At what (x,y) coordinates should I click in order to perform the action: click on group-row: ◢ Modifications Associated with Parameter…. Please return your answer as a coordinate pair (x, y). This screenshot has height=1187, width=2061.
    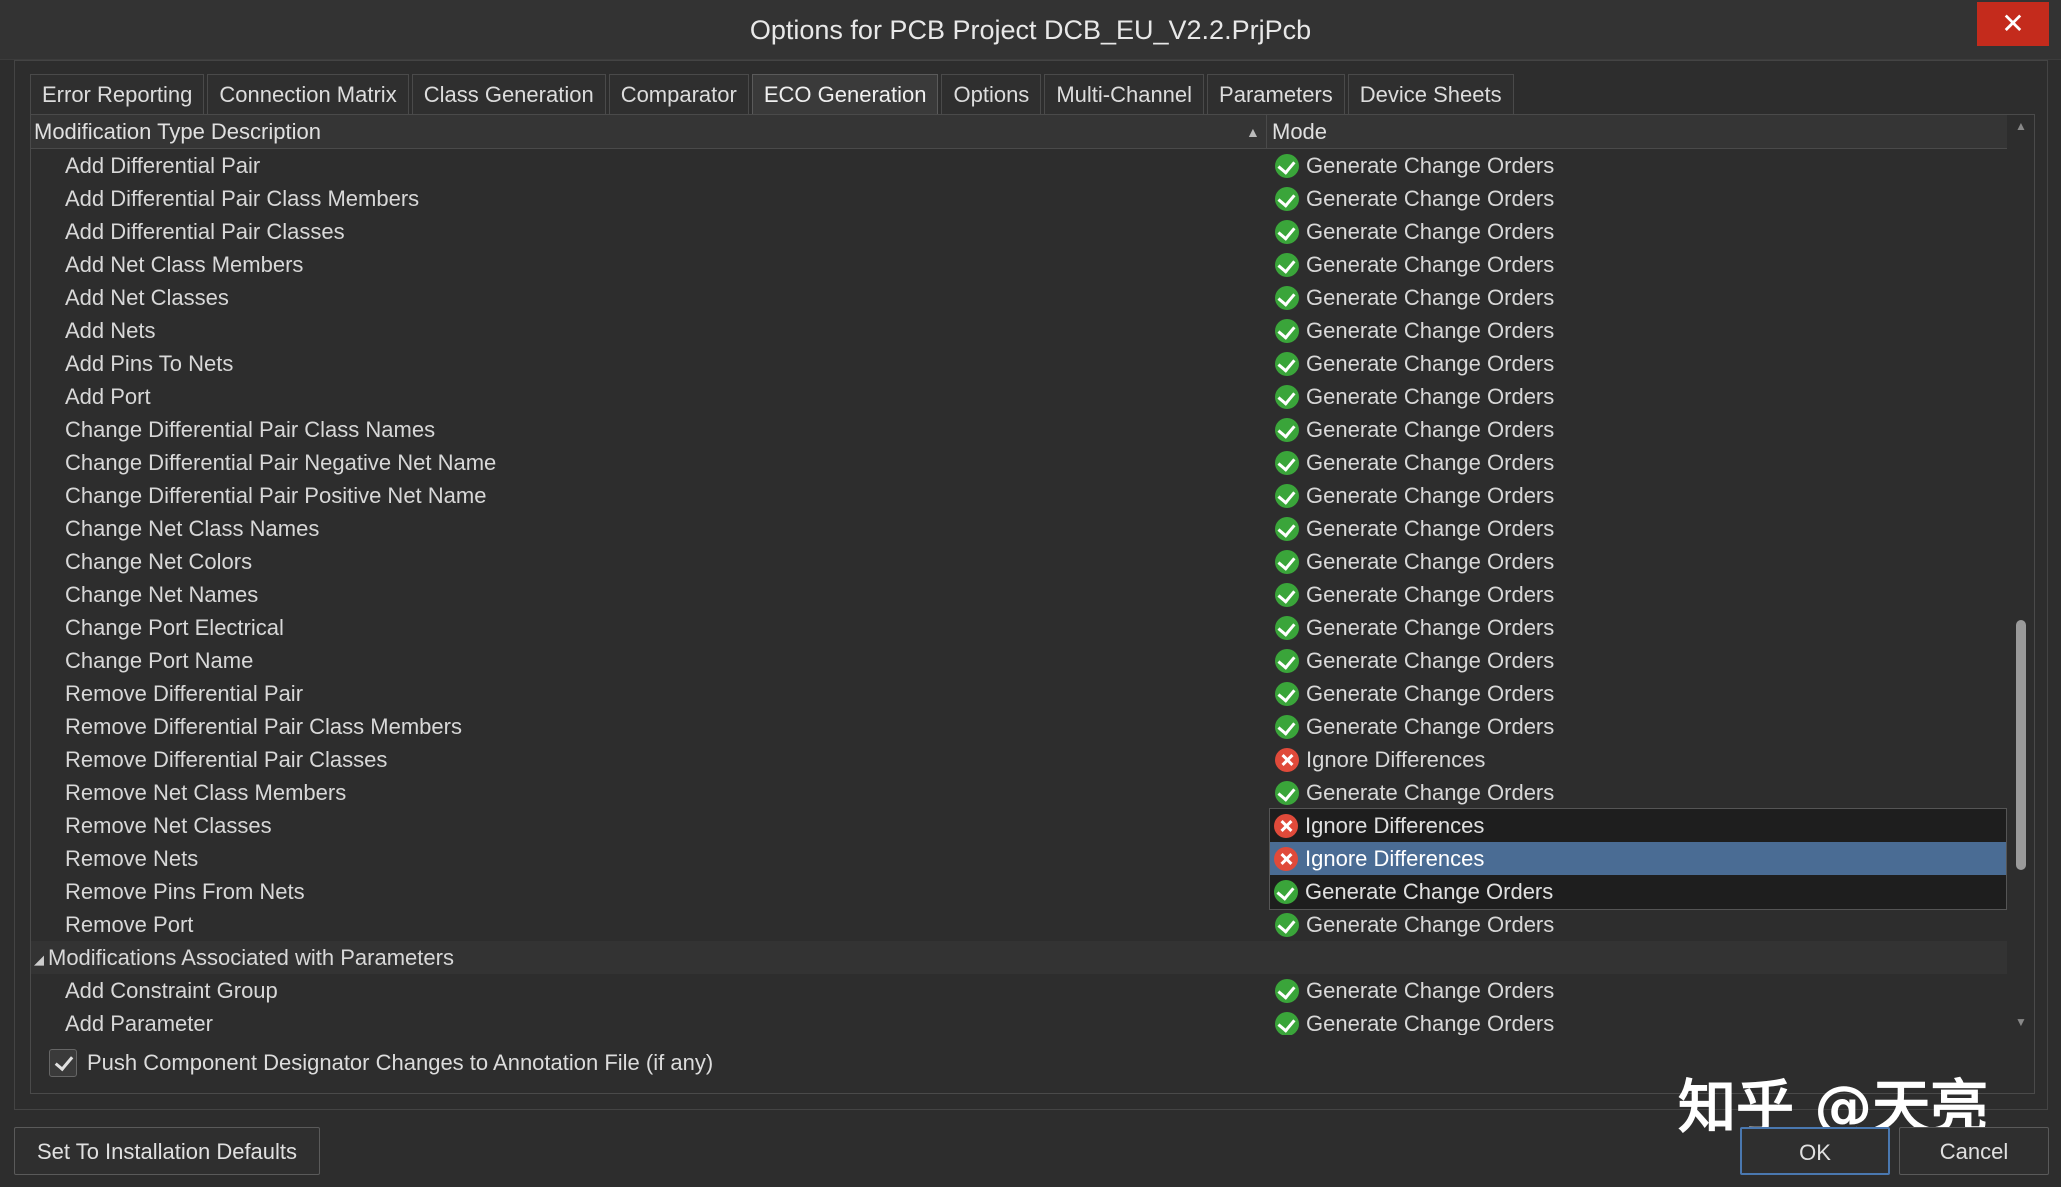
    Looking at the image, I should click on (1019, 957).